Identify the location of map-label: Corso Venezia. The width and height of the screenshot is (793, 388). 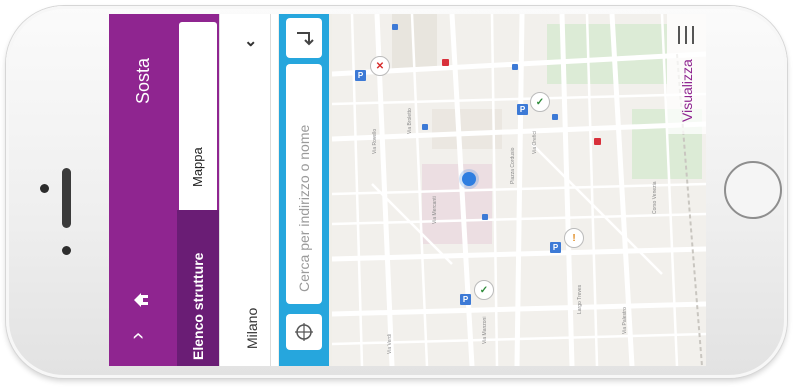
(655, 197).